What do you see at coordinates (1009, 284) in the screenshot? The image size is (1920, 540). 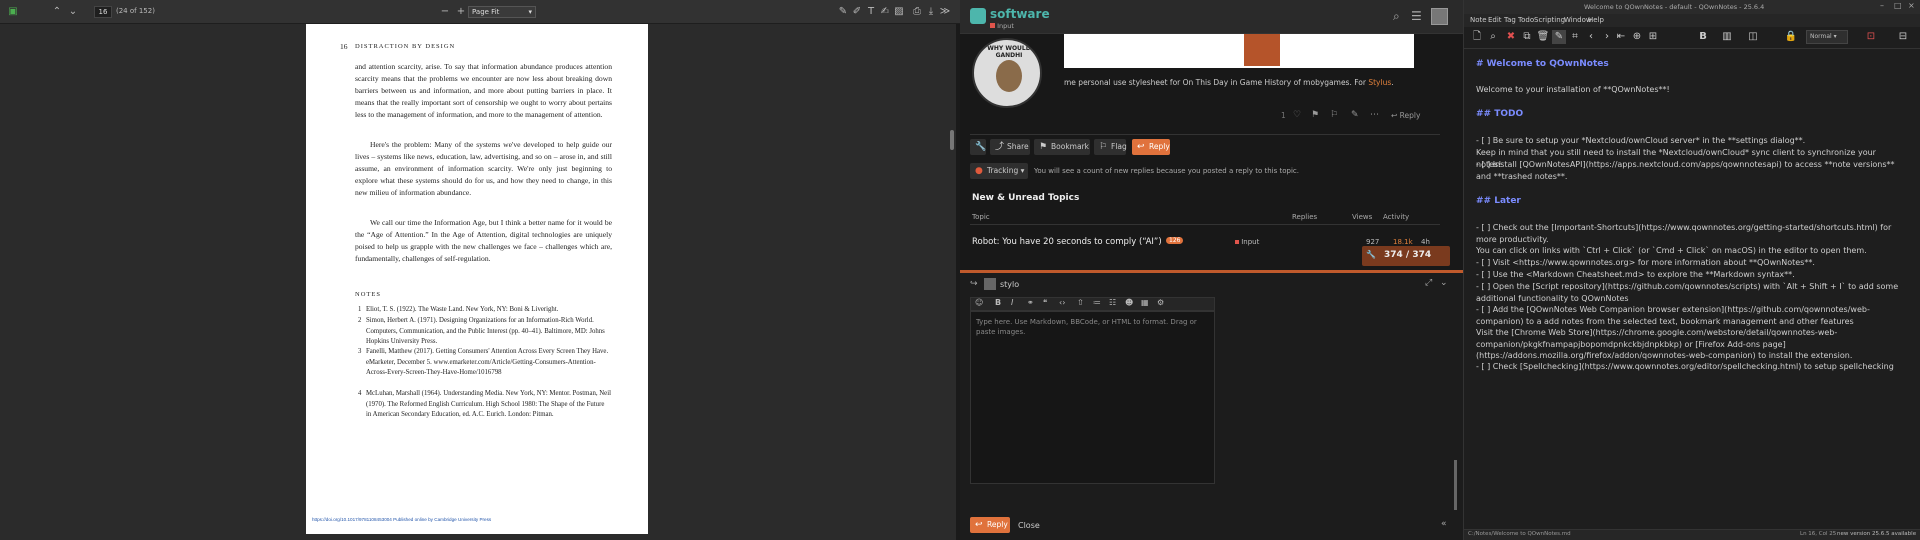 I see `composer-user: stylo` at bounding box center [1009, 284].